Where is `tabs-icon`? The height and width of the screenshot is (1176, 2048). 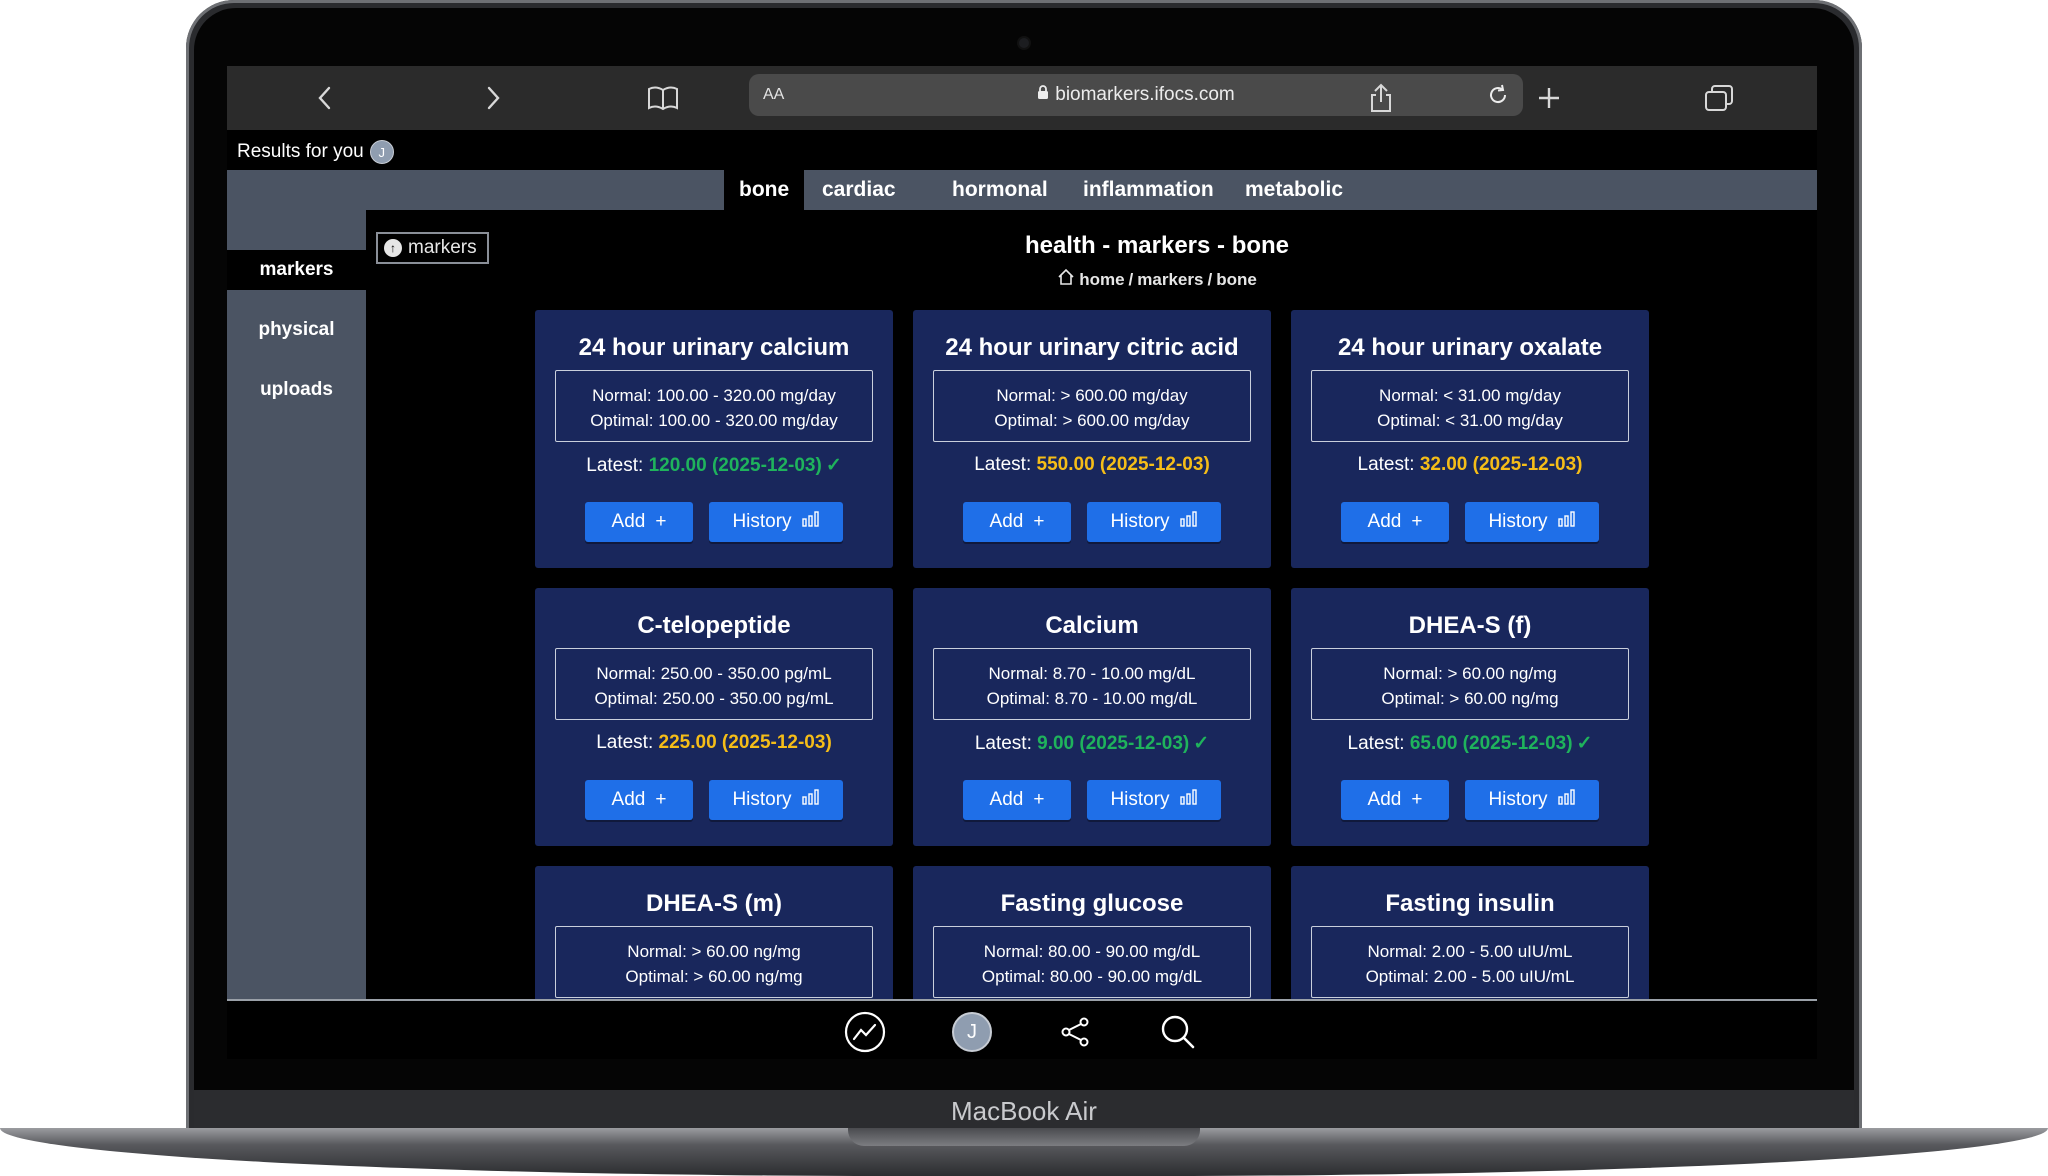 tabs-icon is located at coordinates (1719, 98).